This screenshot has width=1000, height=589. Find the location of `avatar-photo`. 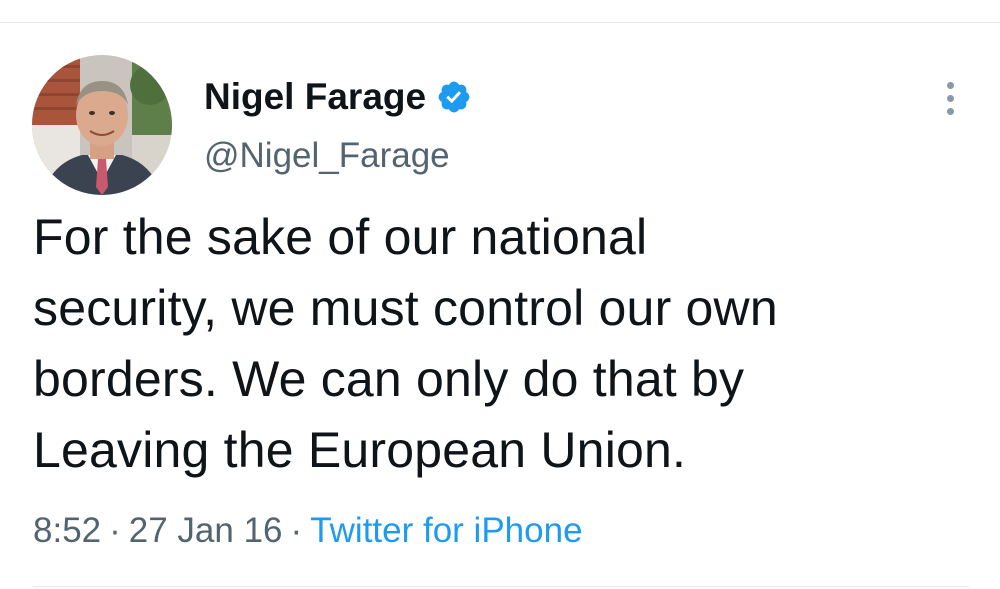

avatar-photo is located at coordinates (102, 125).